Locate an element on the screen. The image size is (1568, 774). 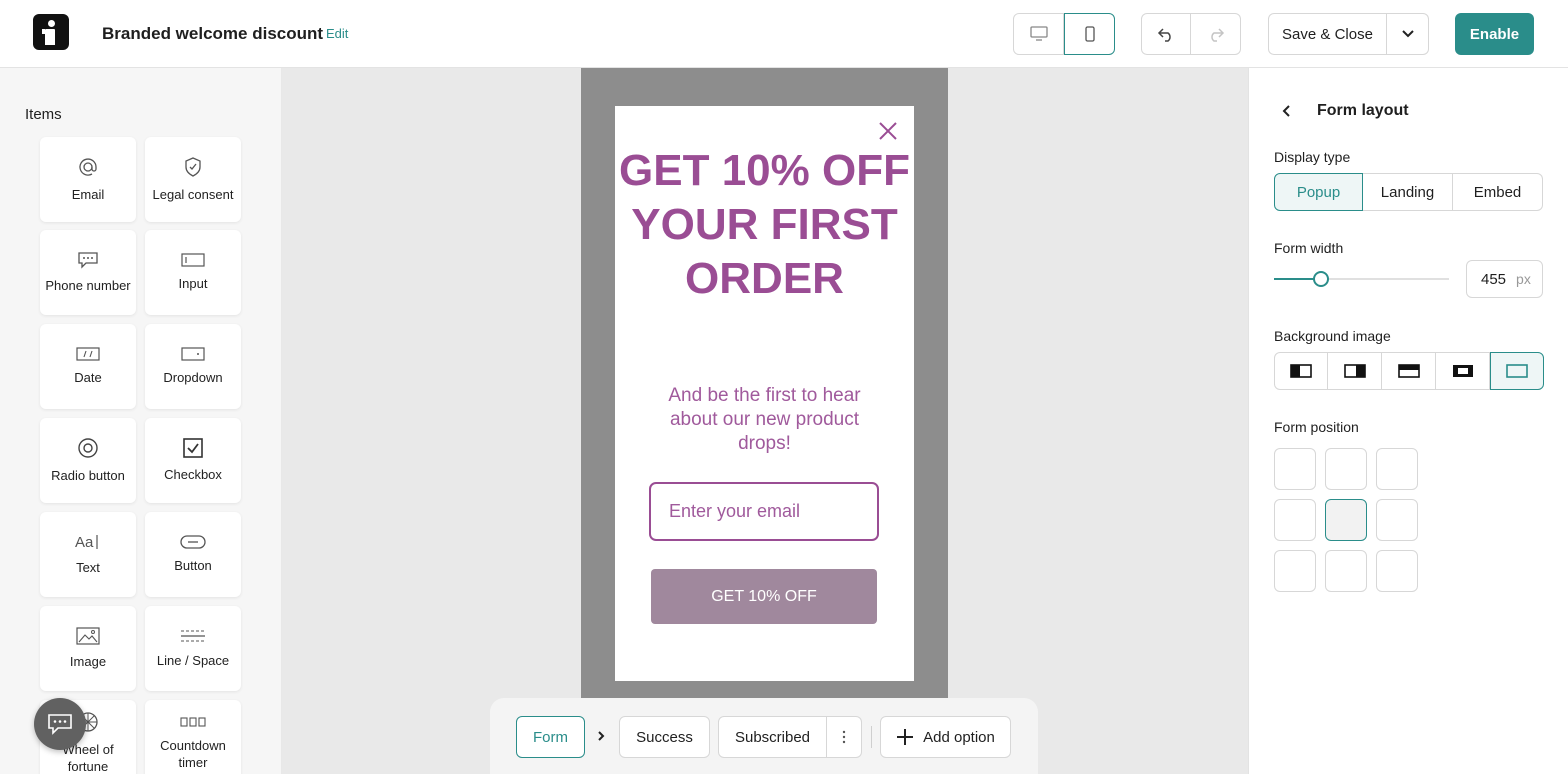
position-bottom-center is located at coordinates (1346, 571).